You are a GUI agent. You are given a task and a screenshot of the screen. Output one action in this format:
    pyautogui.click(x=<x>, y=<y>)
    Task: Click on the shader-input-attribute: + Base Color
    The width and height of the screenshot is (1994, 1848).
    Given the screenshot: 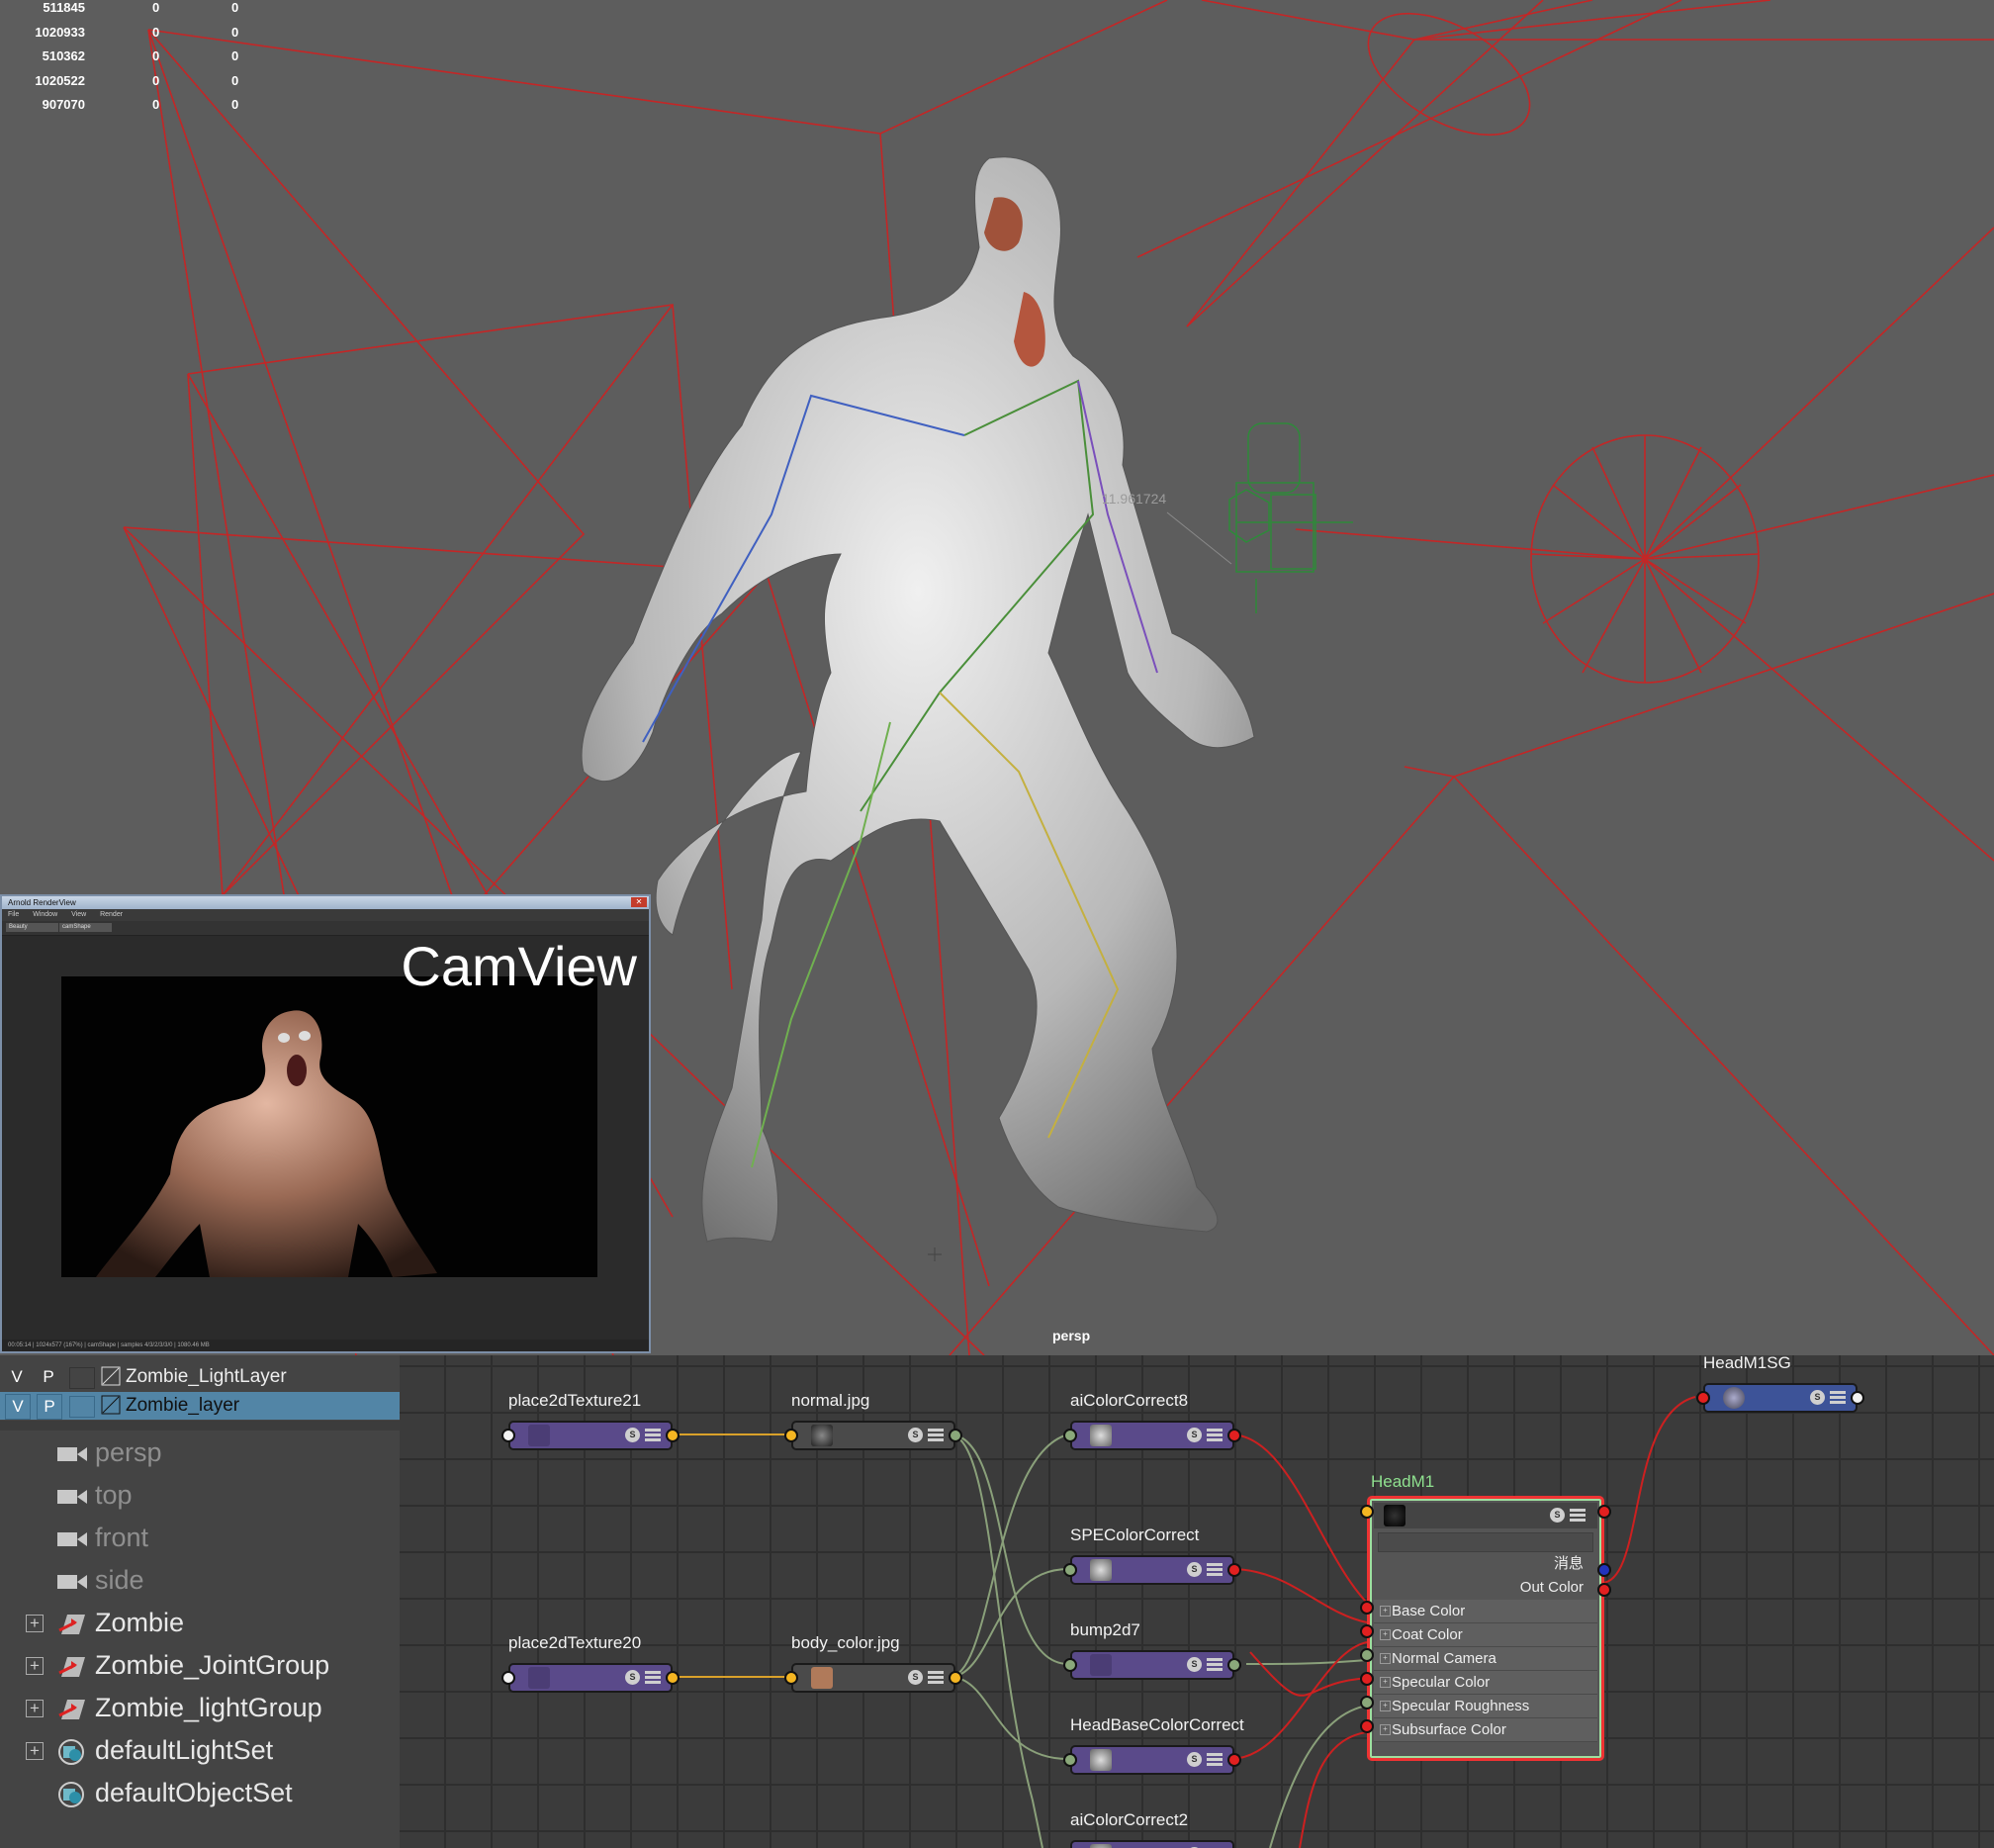 What is the action you would take?
    pyautogui.click(x=1486, y=1611)
    